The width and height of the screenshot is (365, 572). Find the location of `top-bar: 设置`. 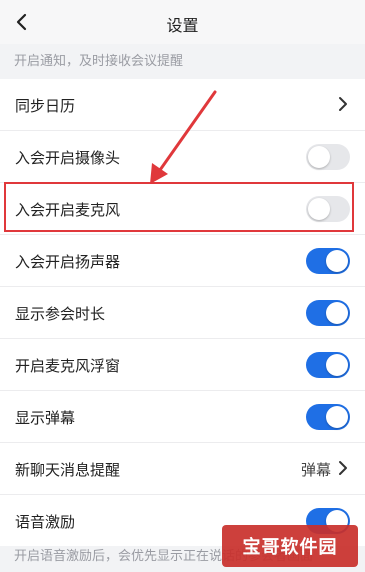

top-bar: 设置 is located at coordinates (182, 22).